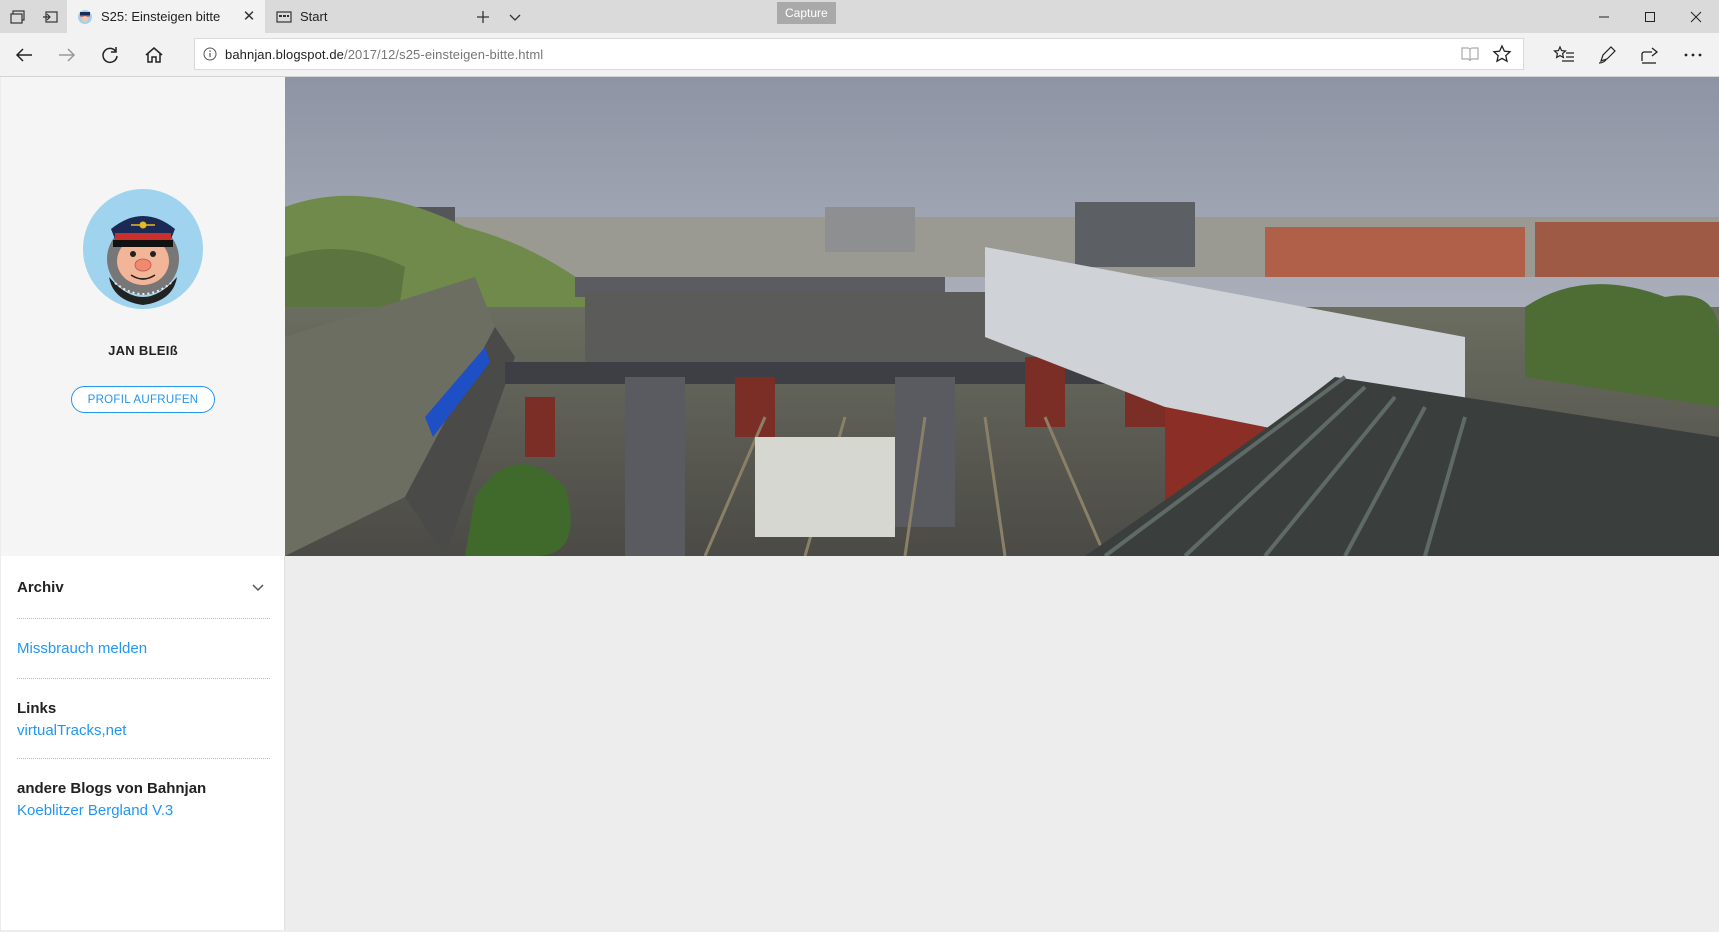  What do you see at coordinates (483, 16) in the screenshot?
I see `new-tab-icon` at bounding box center [483, 16].